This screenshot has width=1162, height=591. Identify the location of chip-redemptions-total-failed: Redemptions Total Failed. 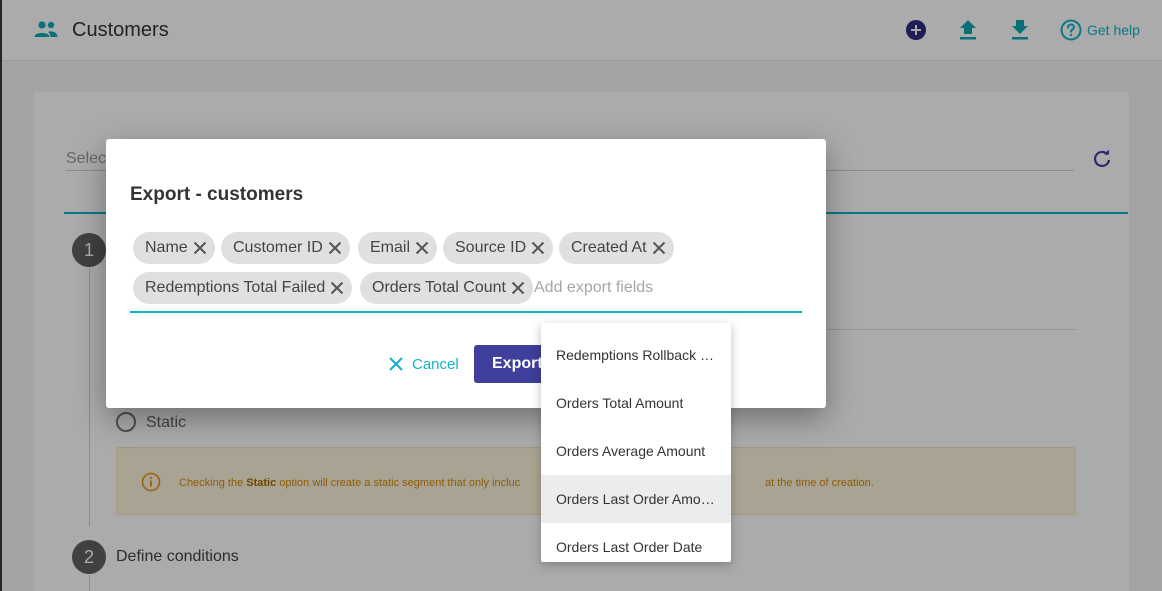
(243, 288).